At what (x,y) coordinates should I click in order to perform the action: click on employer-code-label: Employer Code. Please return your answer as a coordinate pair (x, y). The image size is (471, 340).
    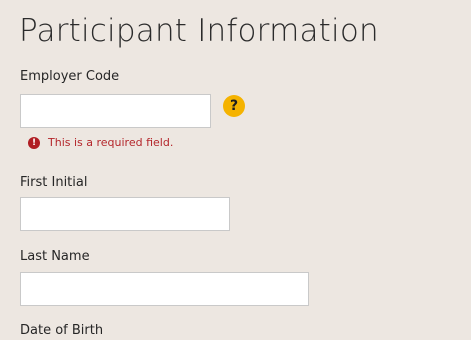
    Looking at the image, I should click on (70, 76).